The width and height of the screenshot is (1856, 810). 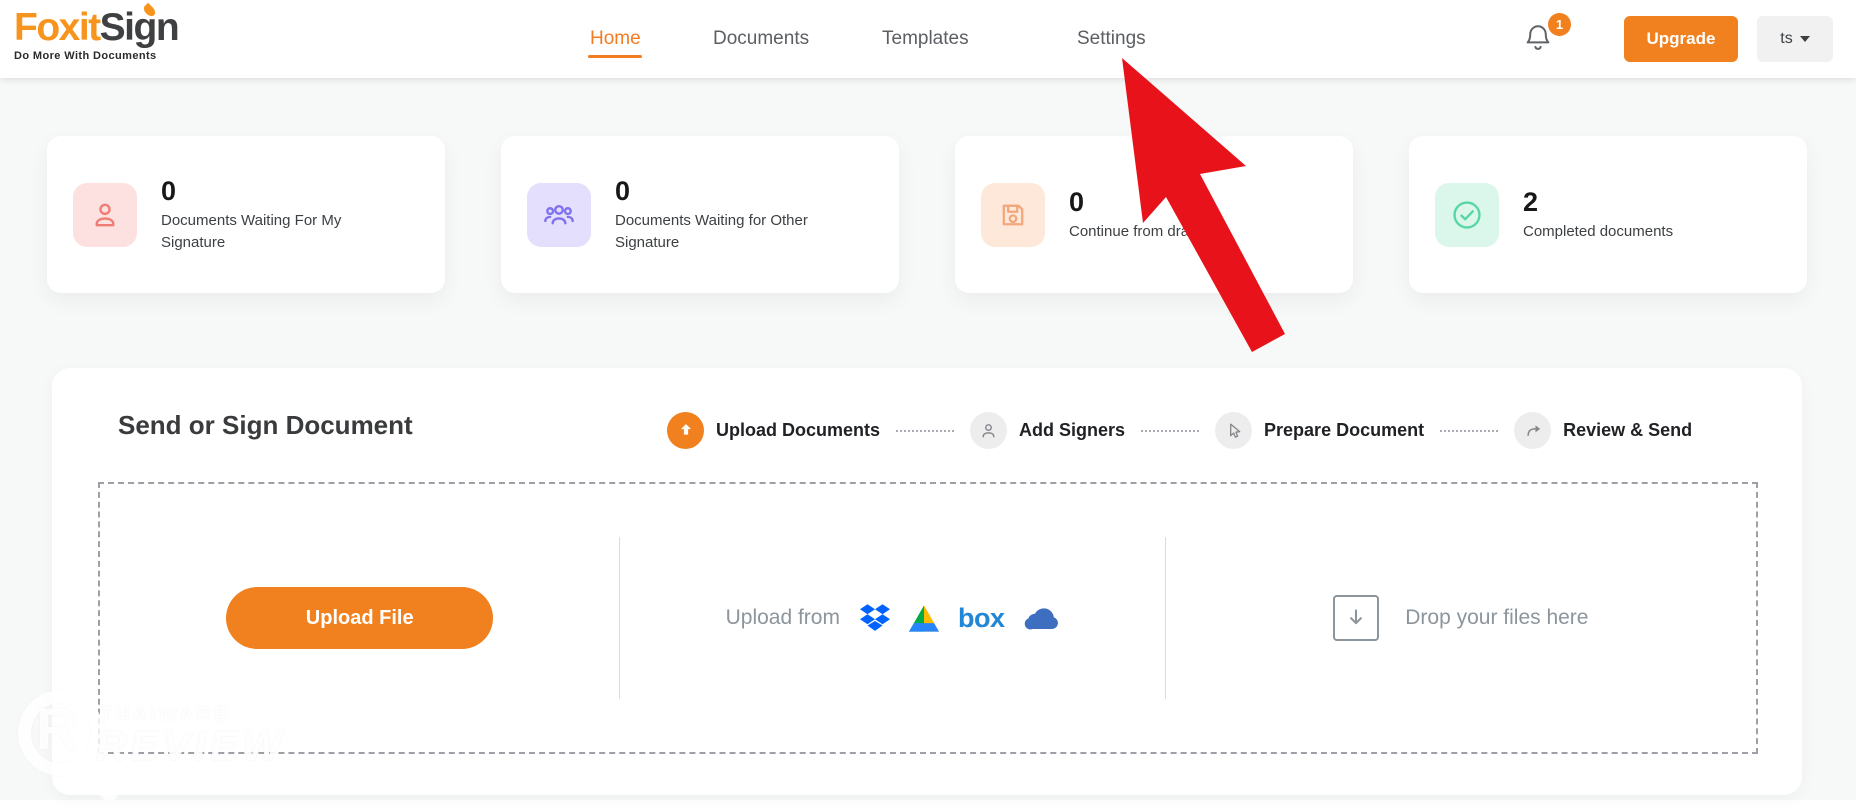 I want to click on upload-file-column: Upload File, so click(x=359, y=618).